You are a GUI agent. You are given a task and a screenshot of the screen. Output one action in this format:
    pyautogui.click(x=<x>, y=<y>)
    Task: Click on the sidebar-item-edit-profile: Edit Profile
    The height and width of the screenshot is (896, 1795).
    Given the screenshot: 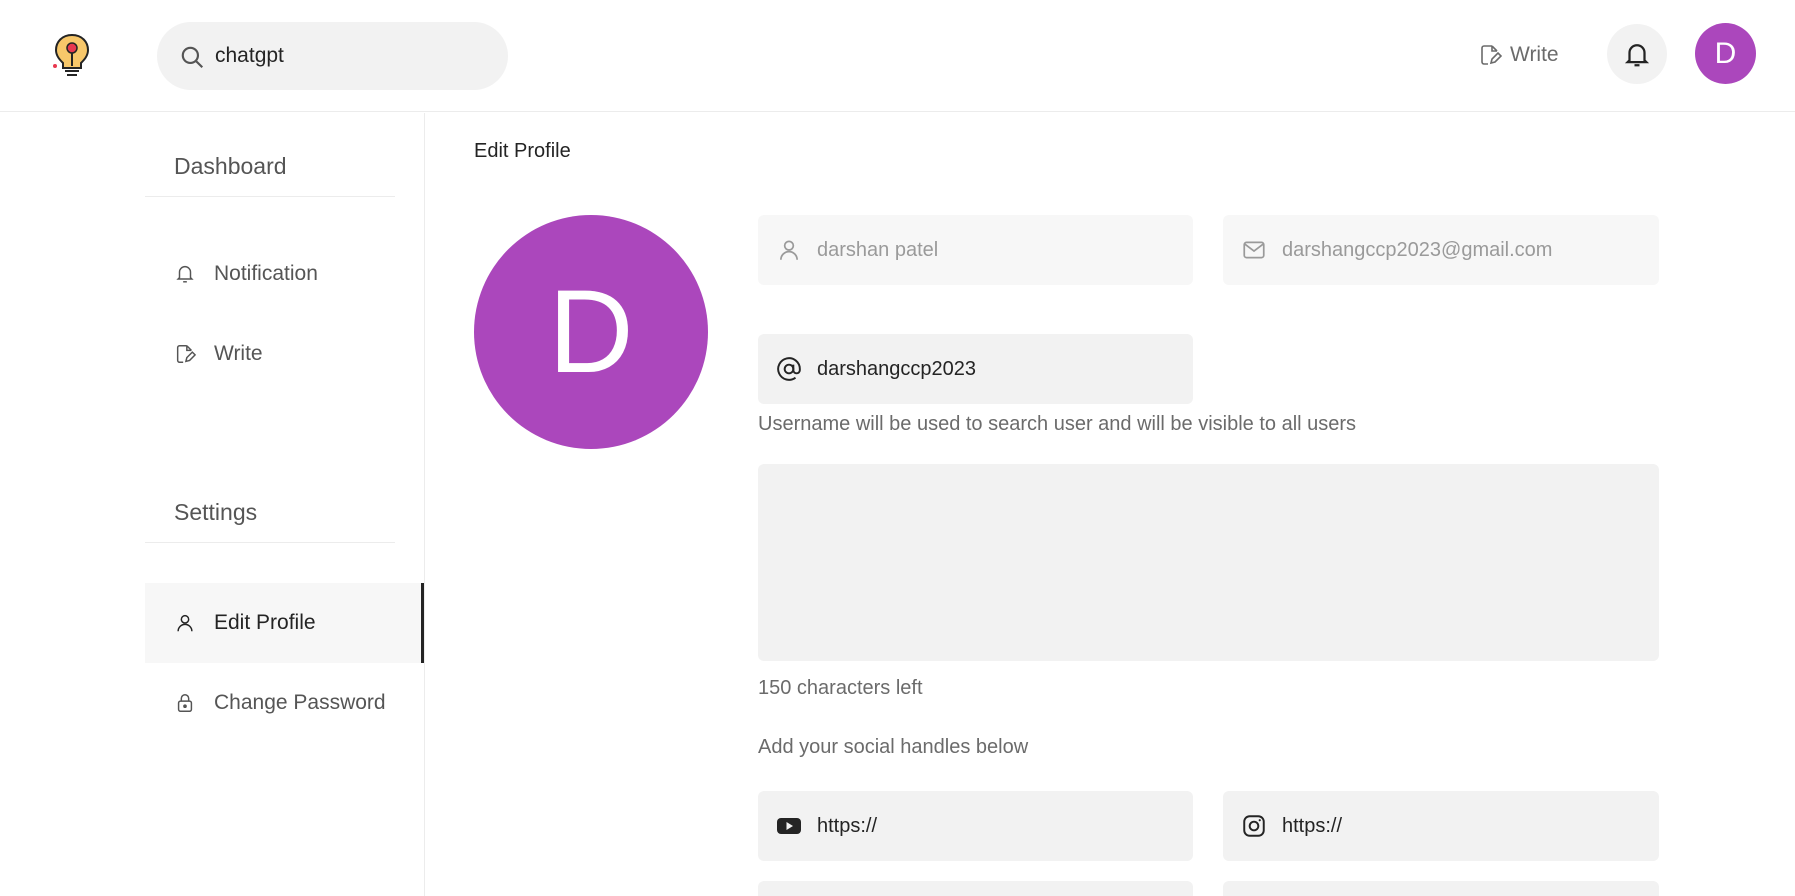 What is the action you would take?
    pyautogui.click(x=284, y=623)
    